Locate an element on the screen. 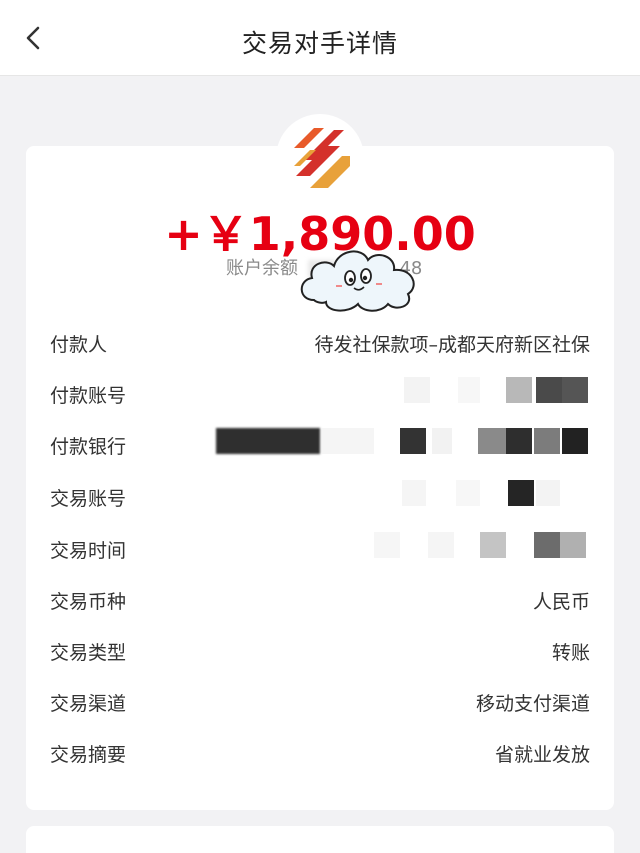 The height and width of the screenshot is (853, 640). page-title: 交易对手详情 is located at coordinates (319, 43).